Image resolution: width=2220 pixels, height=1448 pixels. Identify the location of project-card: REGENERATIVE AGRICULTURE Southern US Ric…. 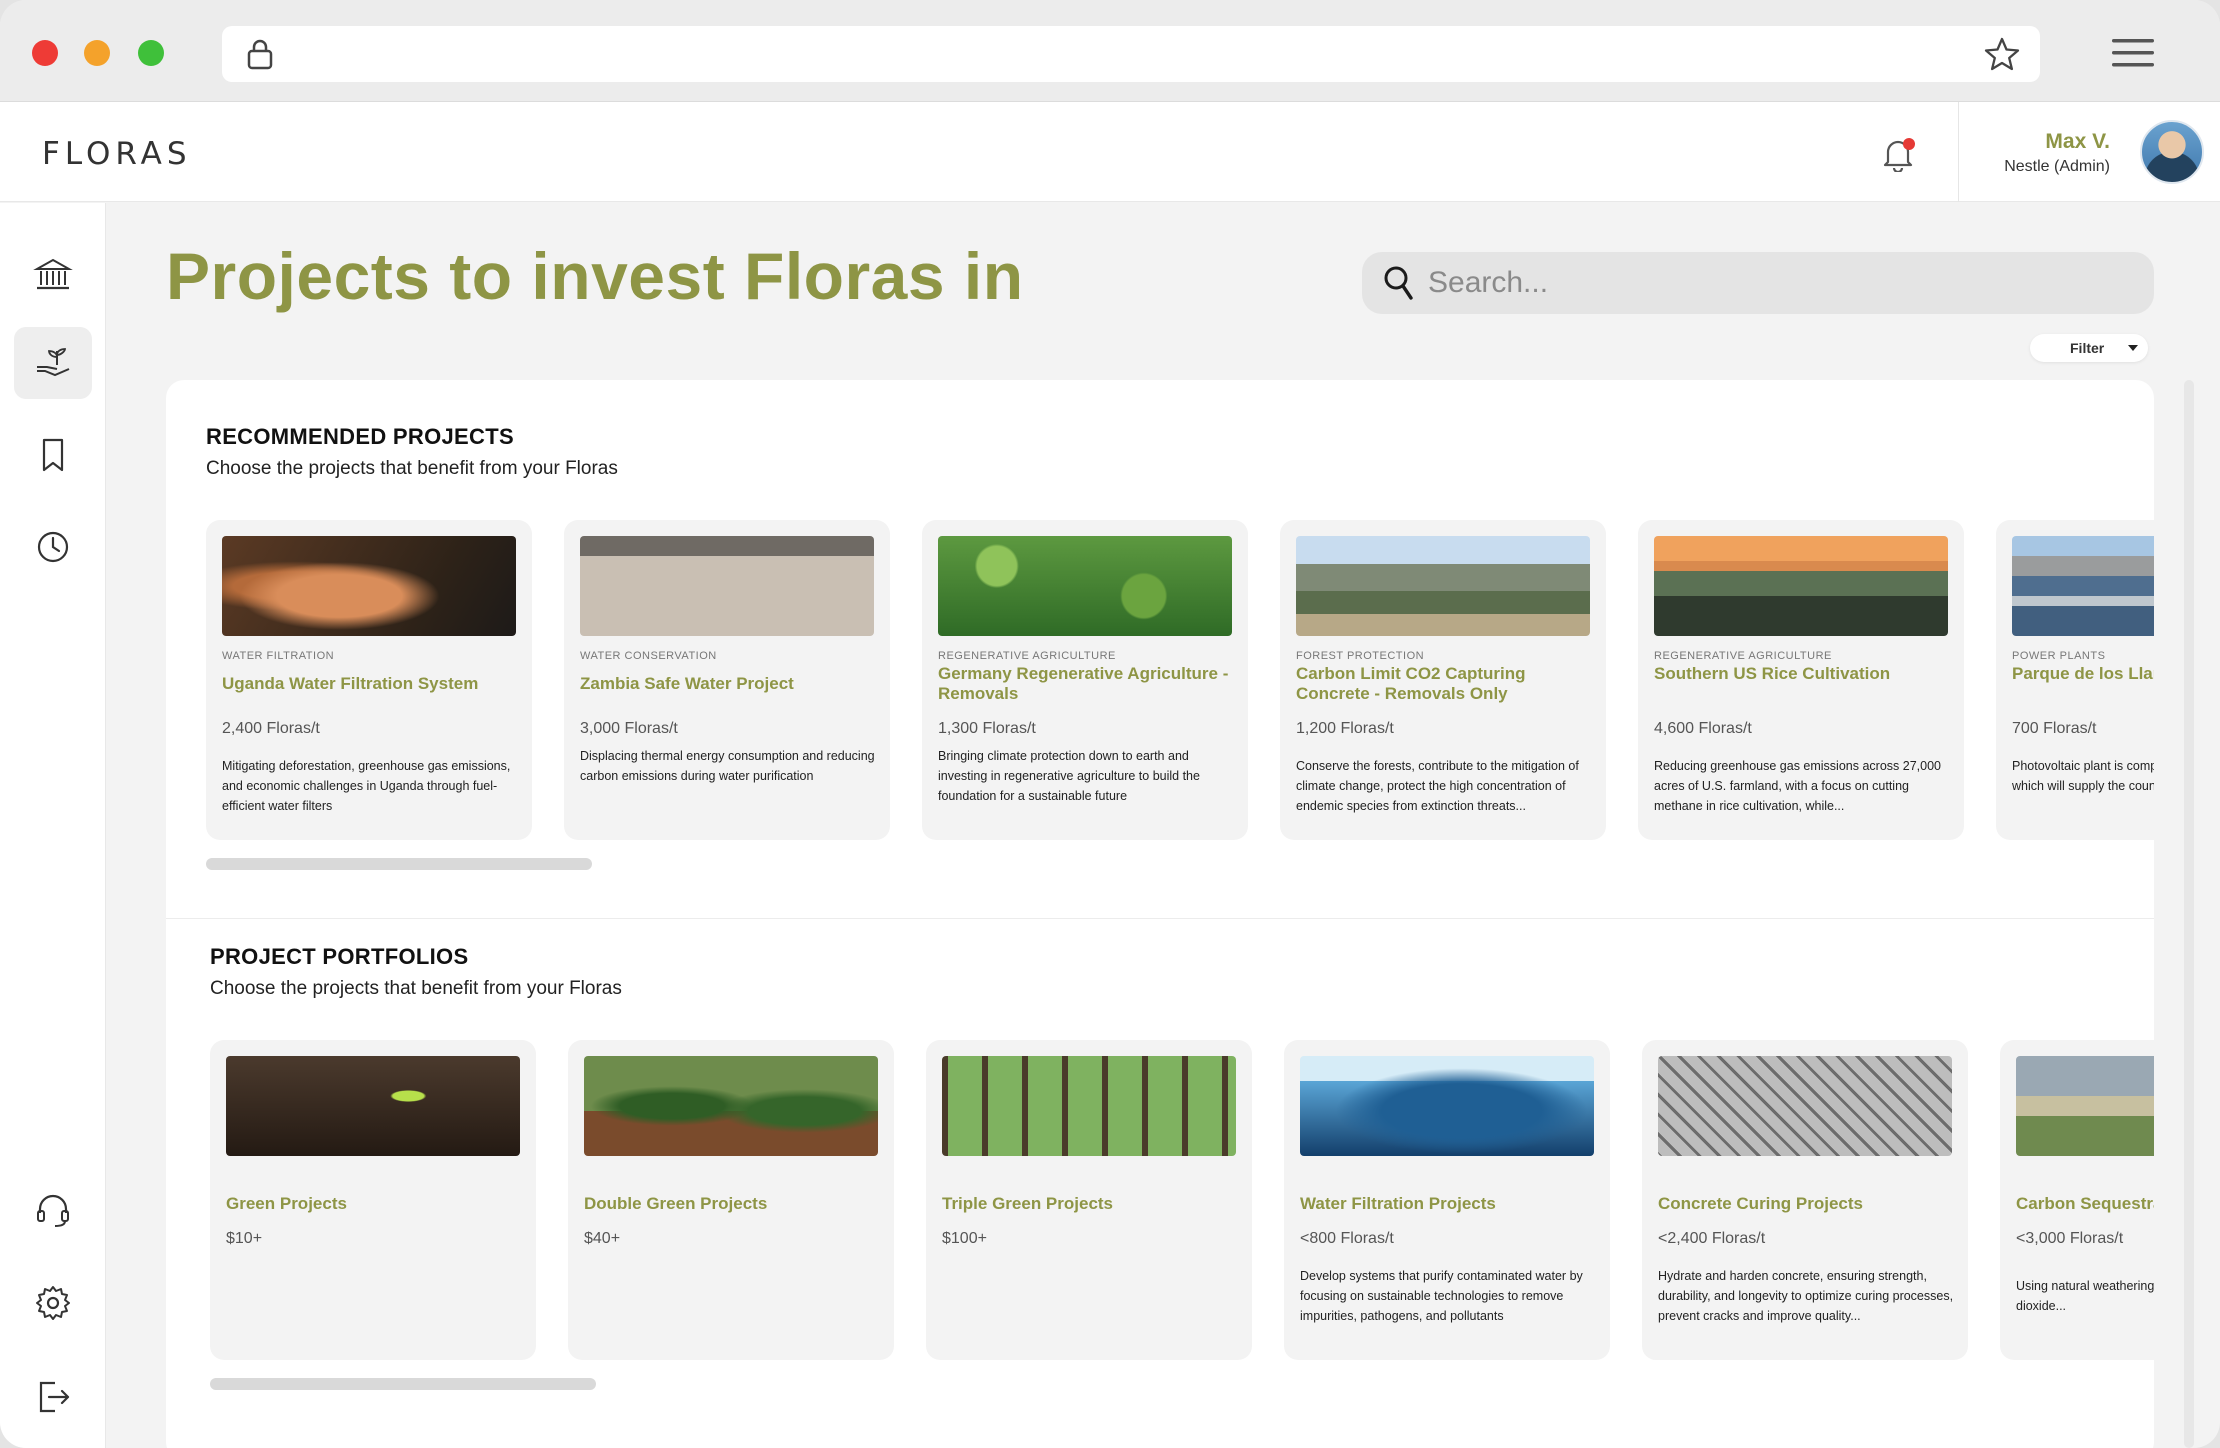
(1801, 680).